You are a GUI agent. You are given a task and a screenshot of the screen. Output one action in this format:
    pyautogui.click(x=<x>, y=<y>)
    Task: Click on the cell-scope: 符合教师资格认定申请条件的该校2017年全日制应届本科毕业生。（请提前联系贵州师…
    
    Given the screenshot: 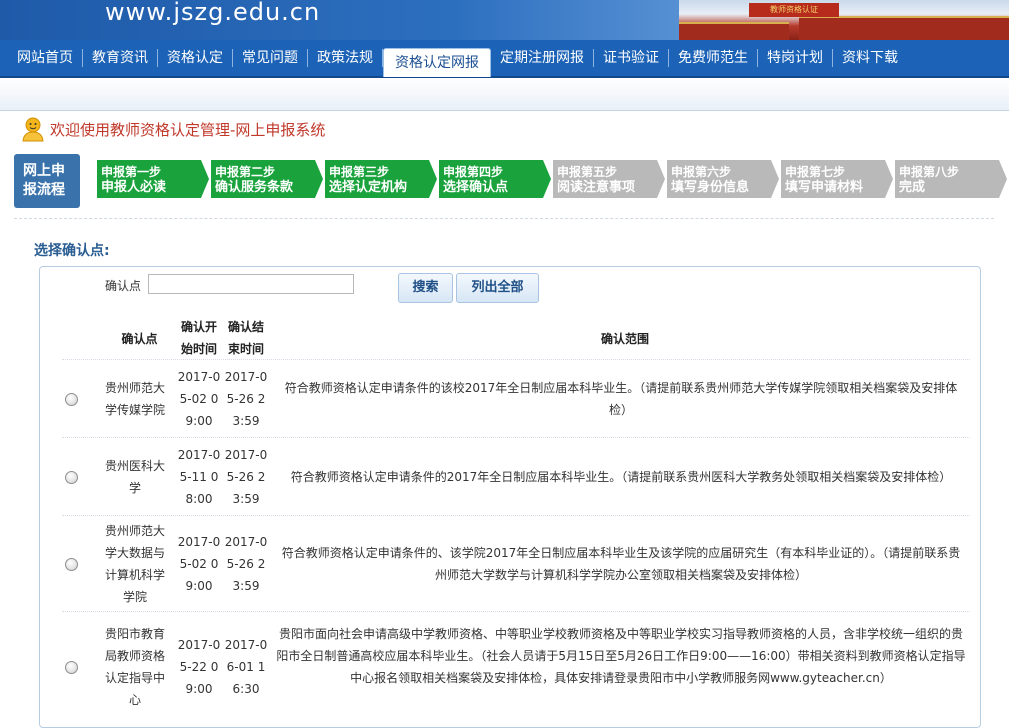 What is the action you would take?
    pyautogui.click(x=621, y=399)
    